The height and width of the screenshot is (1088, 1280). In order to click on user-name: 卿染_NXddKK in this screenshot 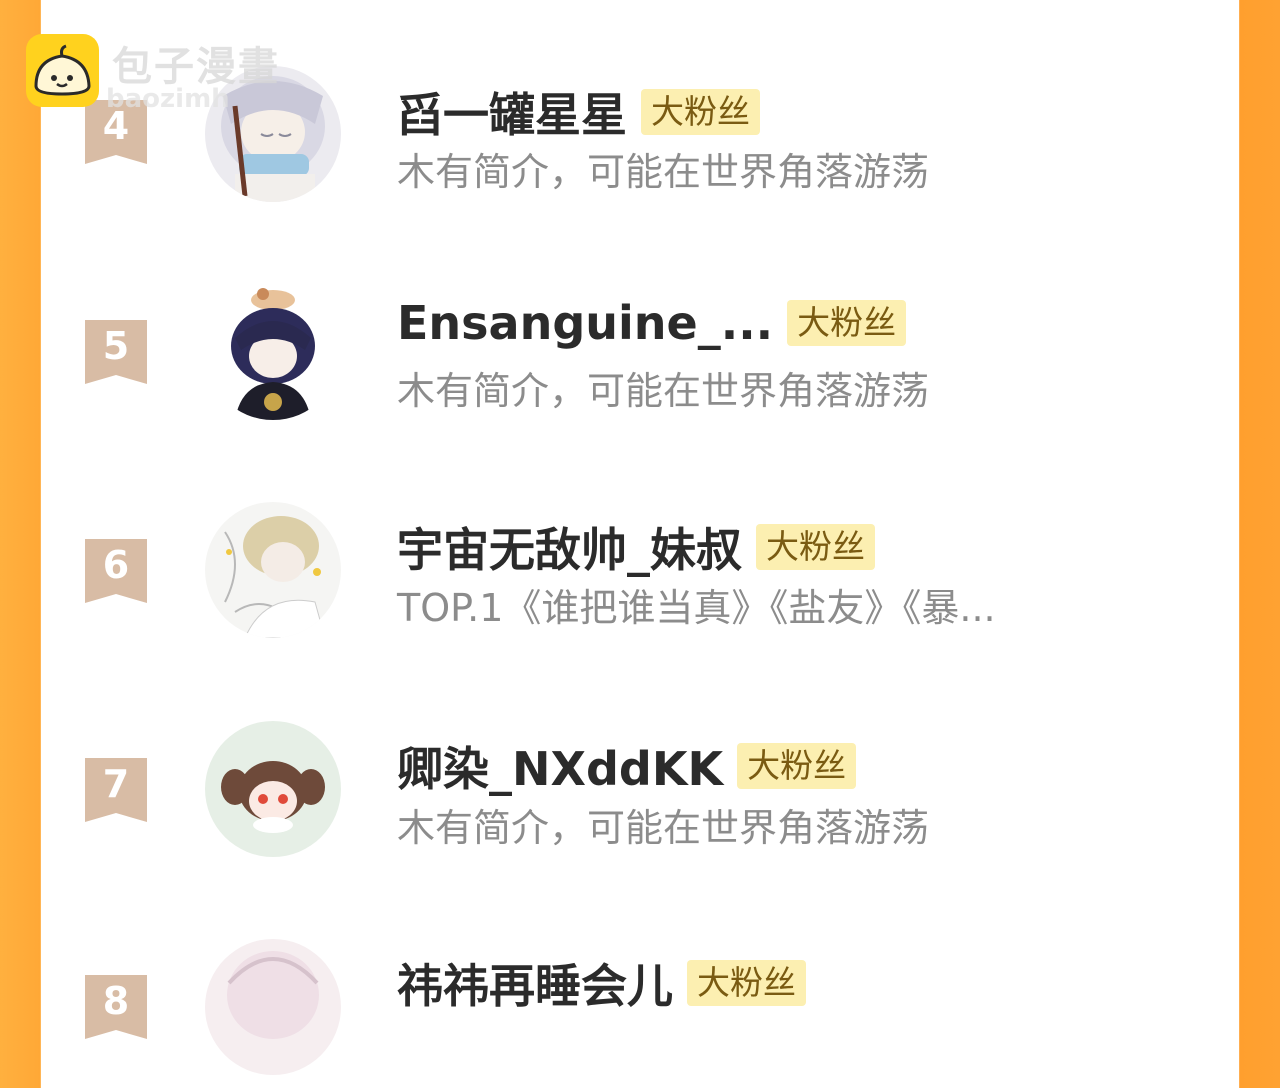, I will do `click(560, 769)`.